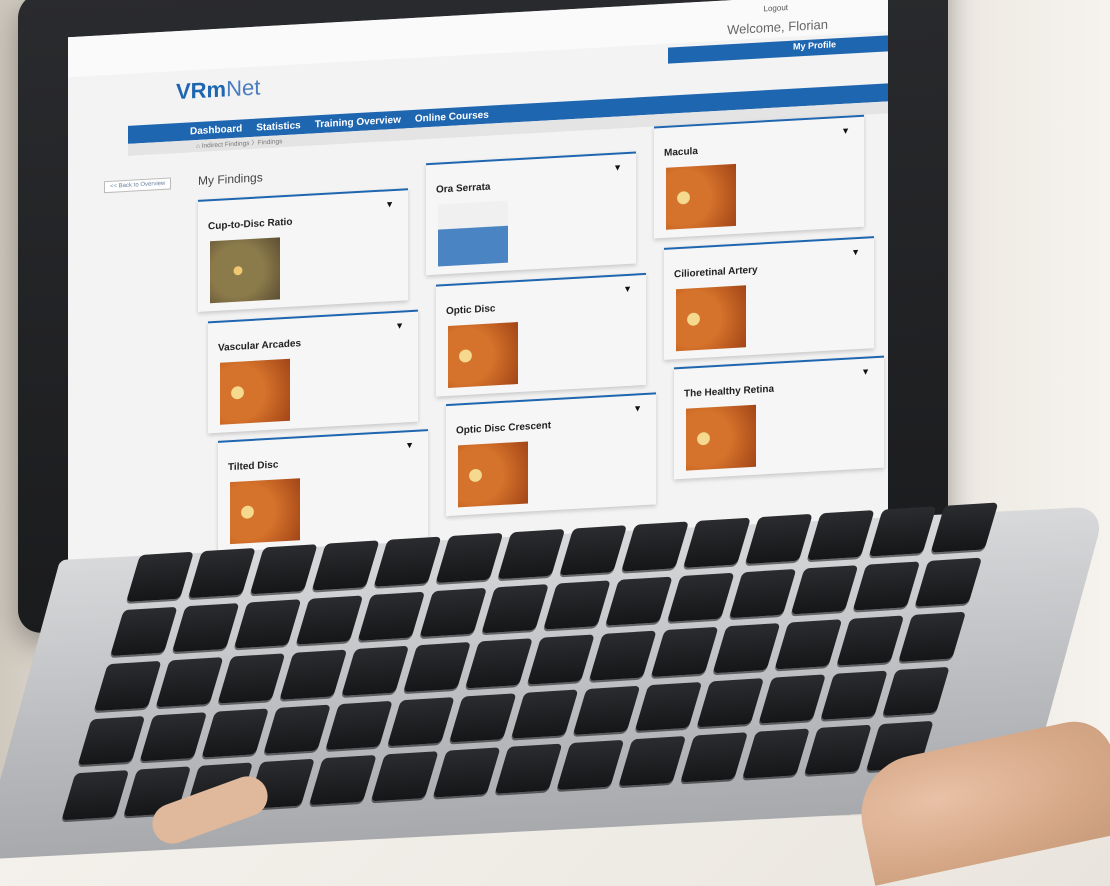 This screenshot has width=1110, height=886. I want to click on nav-statistics: Statistics, so click(278, 126).